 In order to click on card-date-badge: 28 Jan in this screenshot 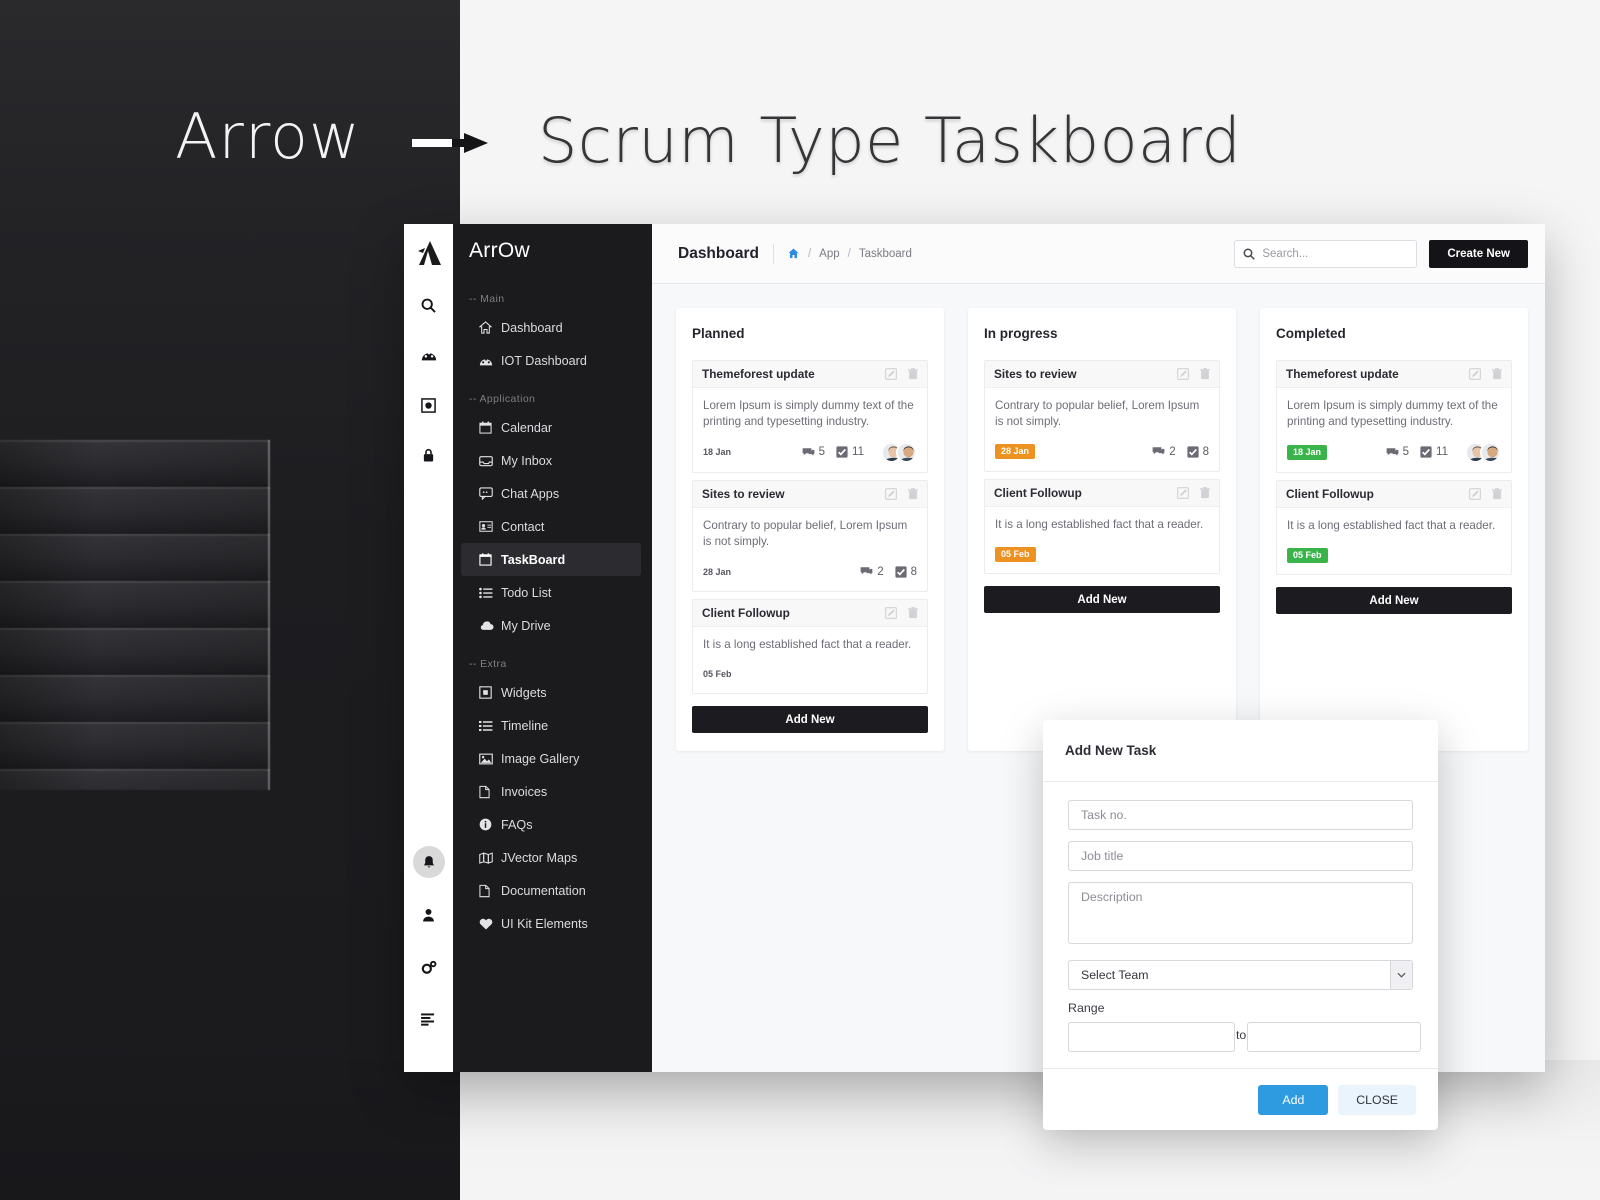, I will do `click(1015, 452)`.